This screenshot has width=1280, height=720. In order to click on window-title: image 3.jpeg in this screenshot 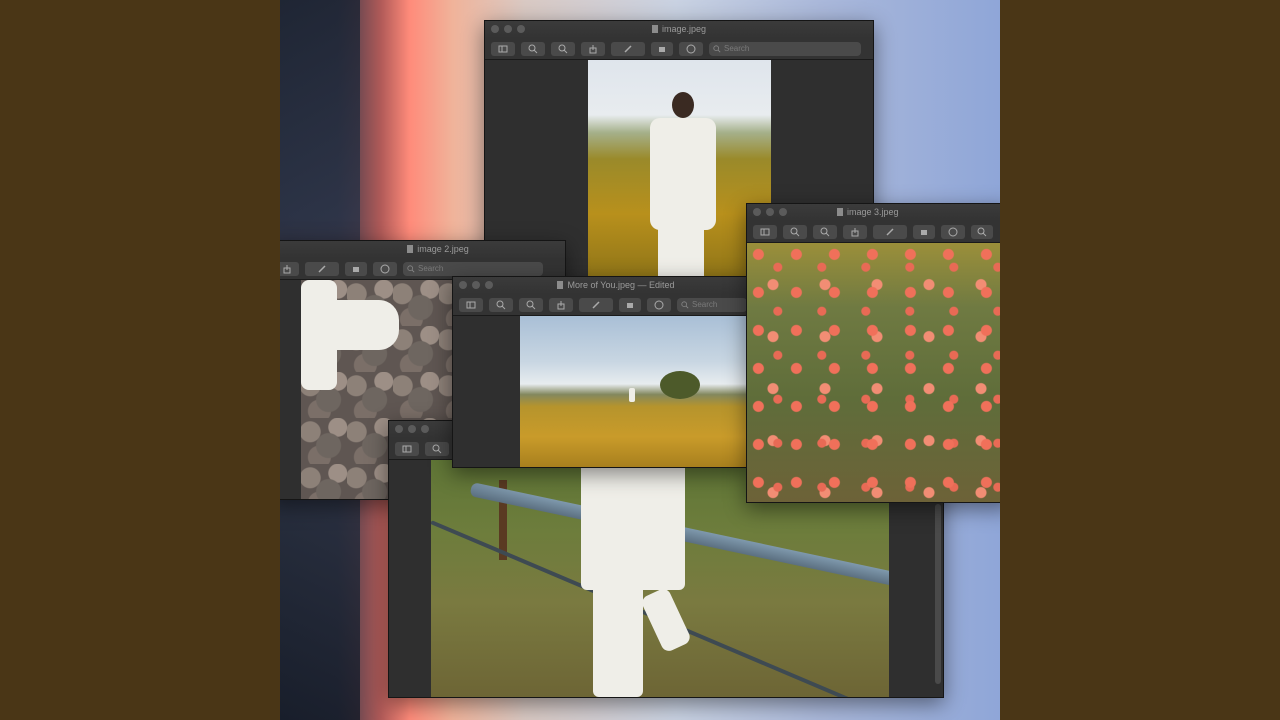, I will do `click(868, 212)`.